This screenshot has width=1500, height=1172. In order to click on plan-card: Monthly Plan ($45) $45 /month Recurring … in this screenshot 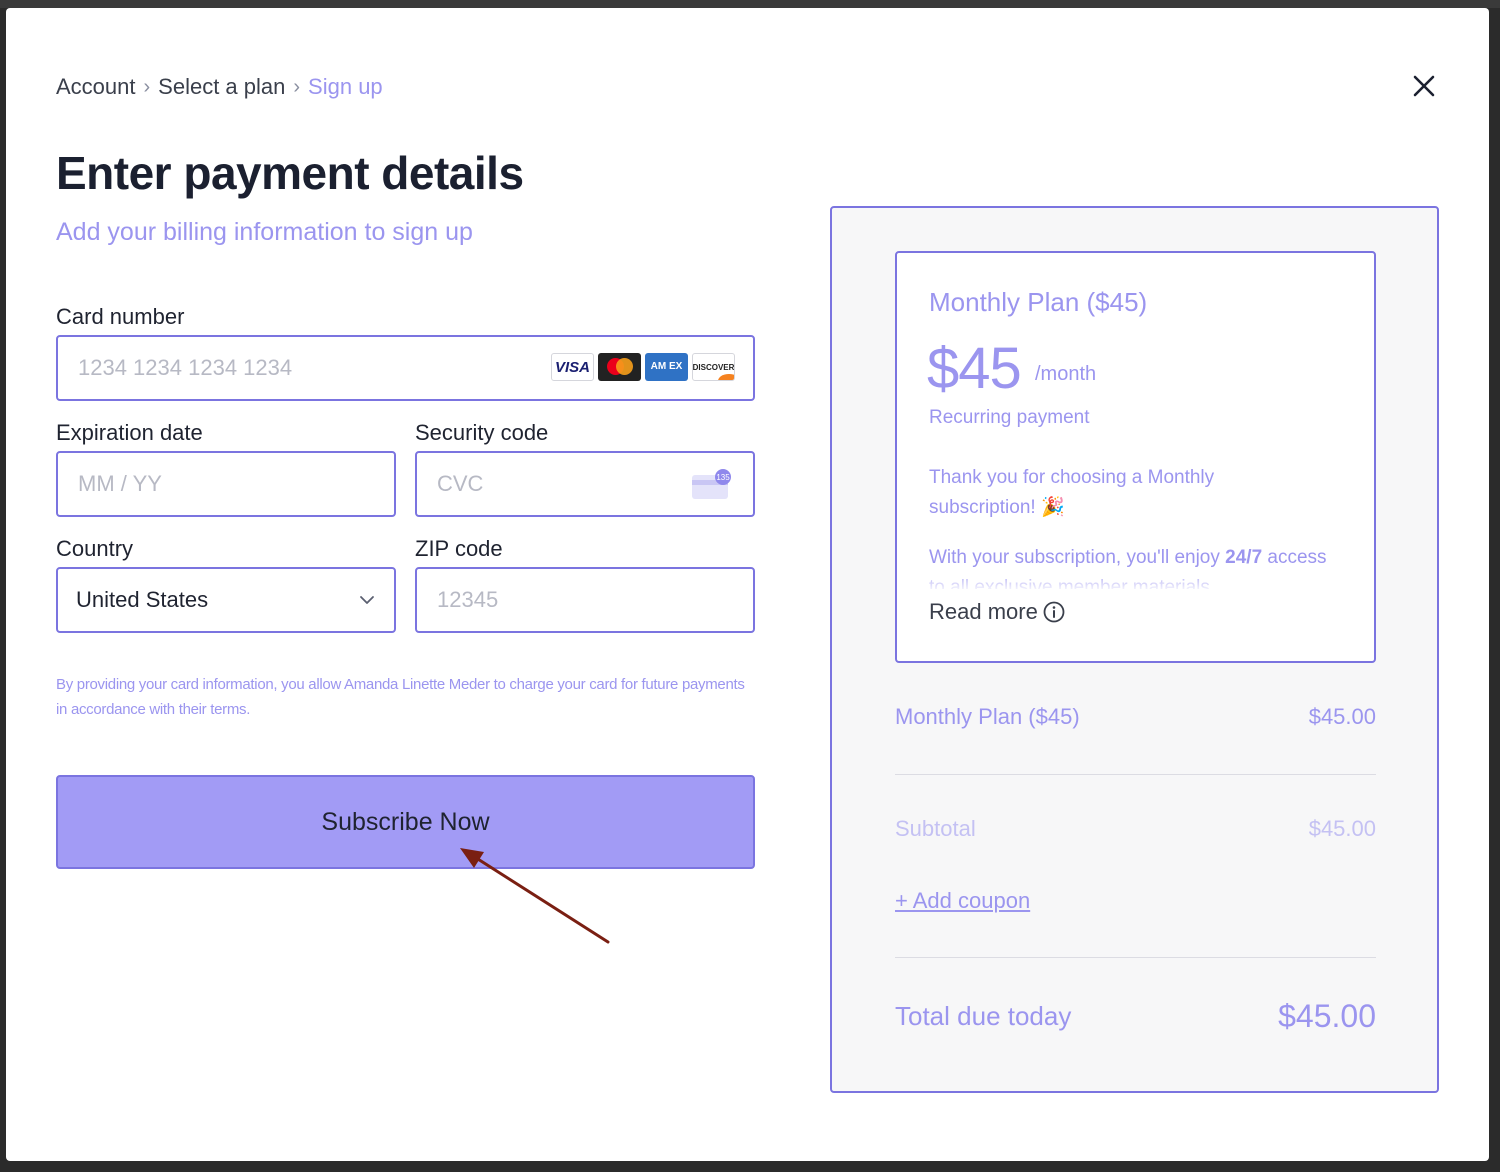, I will do `click(1135, 457)`.